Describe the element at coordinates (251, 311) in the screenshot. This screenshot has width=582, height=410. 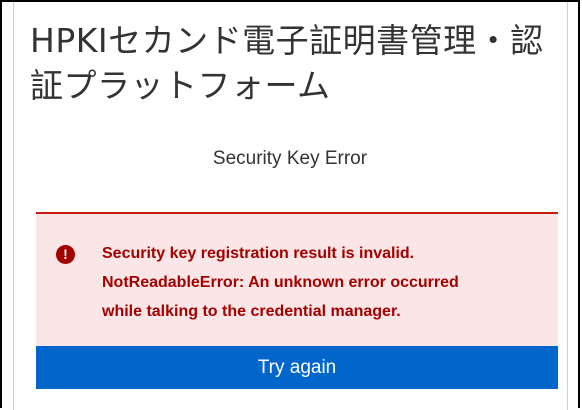
I see `error-message-line: while talking to the credential manager.` at that location.